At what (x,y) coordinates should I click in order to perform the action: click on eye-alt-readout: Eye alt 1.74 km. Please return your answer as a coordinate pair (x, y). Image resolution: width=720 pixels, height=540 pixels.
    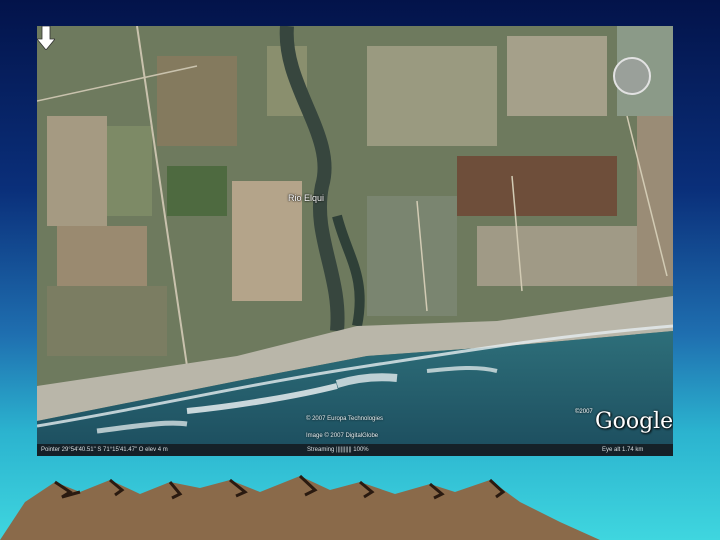
    Looking at the image, I should click on (623, 450).